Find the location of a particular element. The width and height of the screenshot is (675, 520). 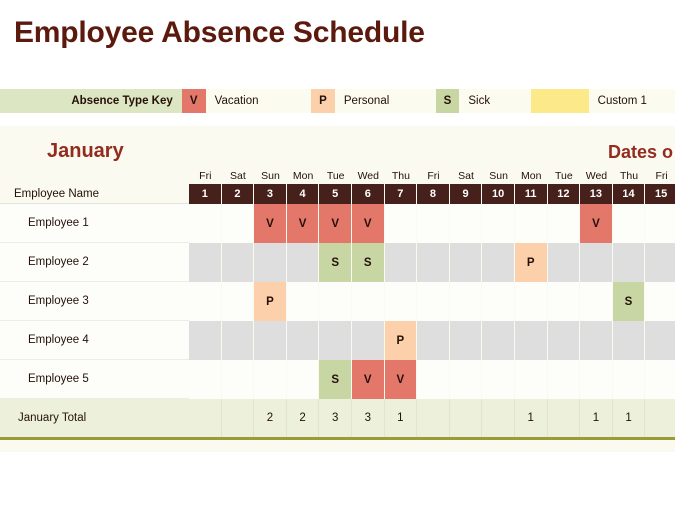

date-header-cell: 7 is located at coordinates (401, 194).